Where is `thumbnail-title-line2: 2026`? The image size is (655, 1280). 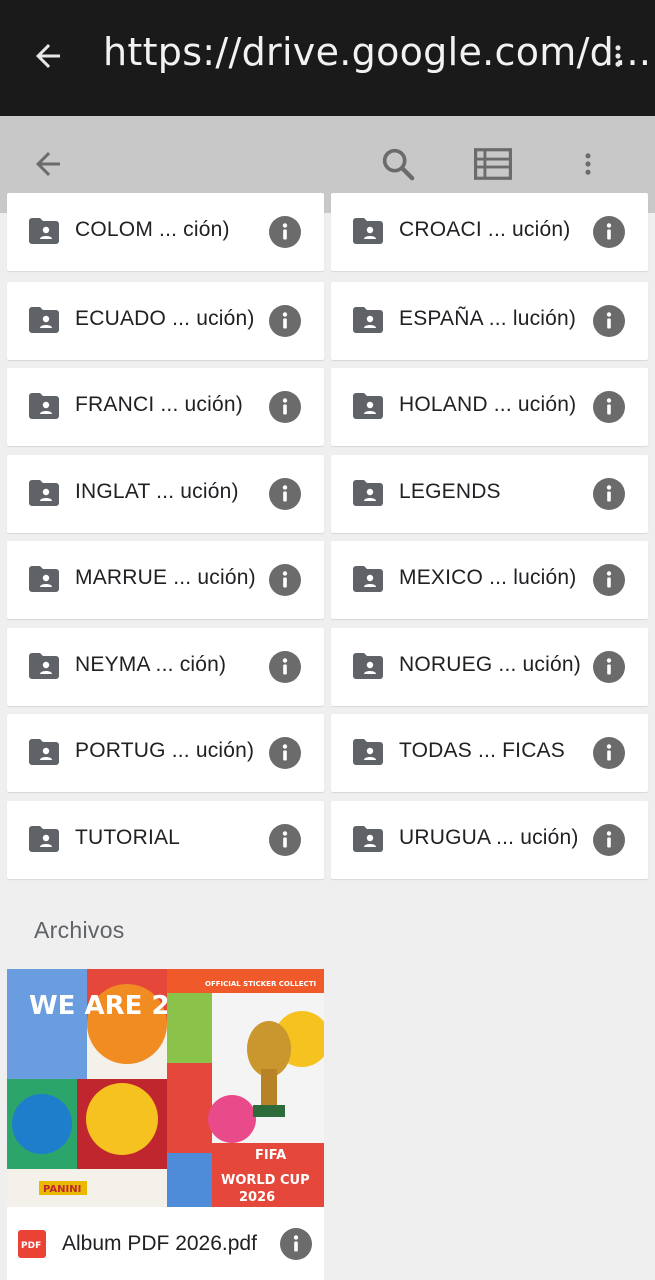
thumbnail-title-line2: 2026 is located at coordinates (257, 1197).